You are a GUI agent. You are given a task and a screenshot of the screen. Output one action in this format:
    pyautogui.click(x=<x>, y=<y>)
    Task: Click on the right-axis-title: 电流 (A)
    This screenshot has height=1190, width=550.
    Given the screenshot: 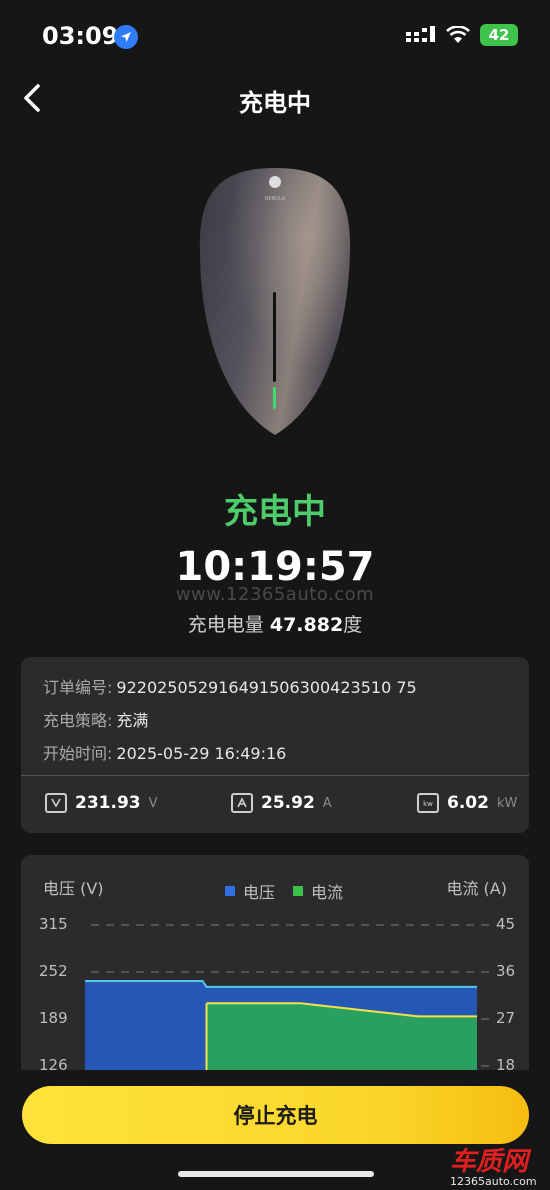 What is the action you would take?
    pyautogui.click(x=476, y=888)
    